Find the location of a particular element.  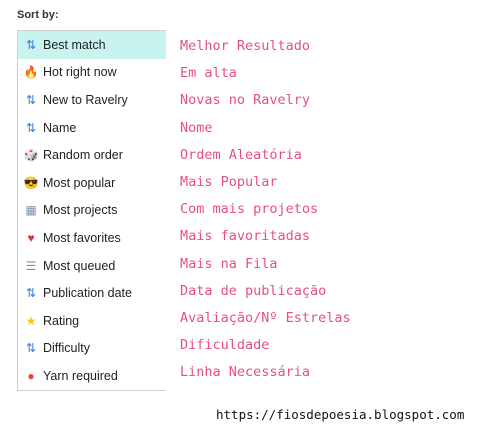

sort-option-label: Difficulty is located at coordinates (67, 348).